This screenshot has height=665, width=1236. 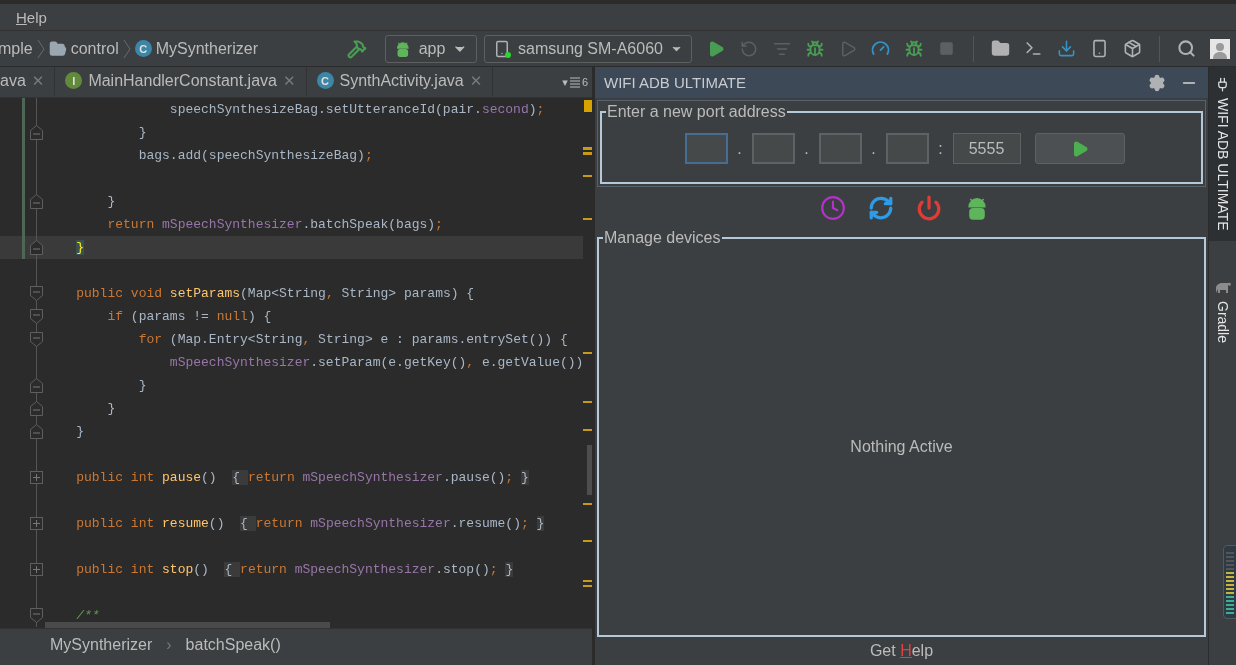 What do you see at coordinates (94, 48) in the screenshot?
I see `breadcrumb-item: control` at bounding box center [94, 48].